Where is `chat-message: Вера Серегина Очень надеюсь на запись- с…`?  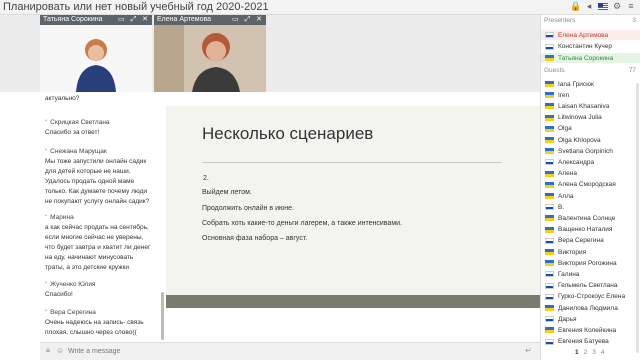 chat-message: Вера Серегина Очень надеюсь на запись- с… is located at coordinates (94, 323).